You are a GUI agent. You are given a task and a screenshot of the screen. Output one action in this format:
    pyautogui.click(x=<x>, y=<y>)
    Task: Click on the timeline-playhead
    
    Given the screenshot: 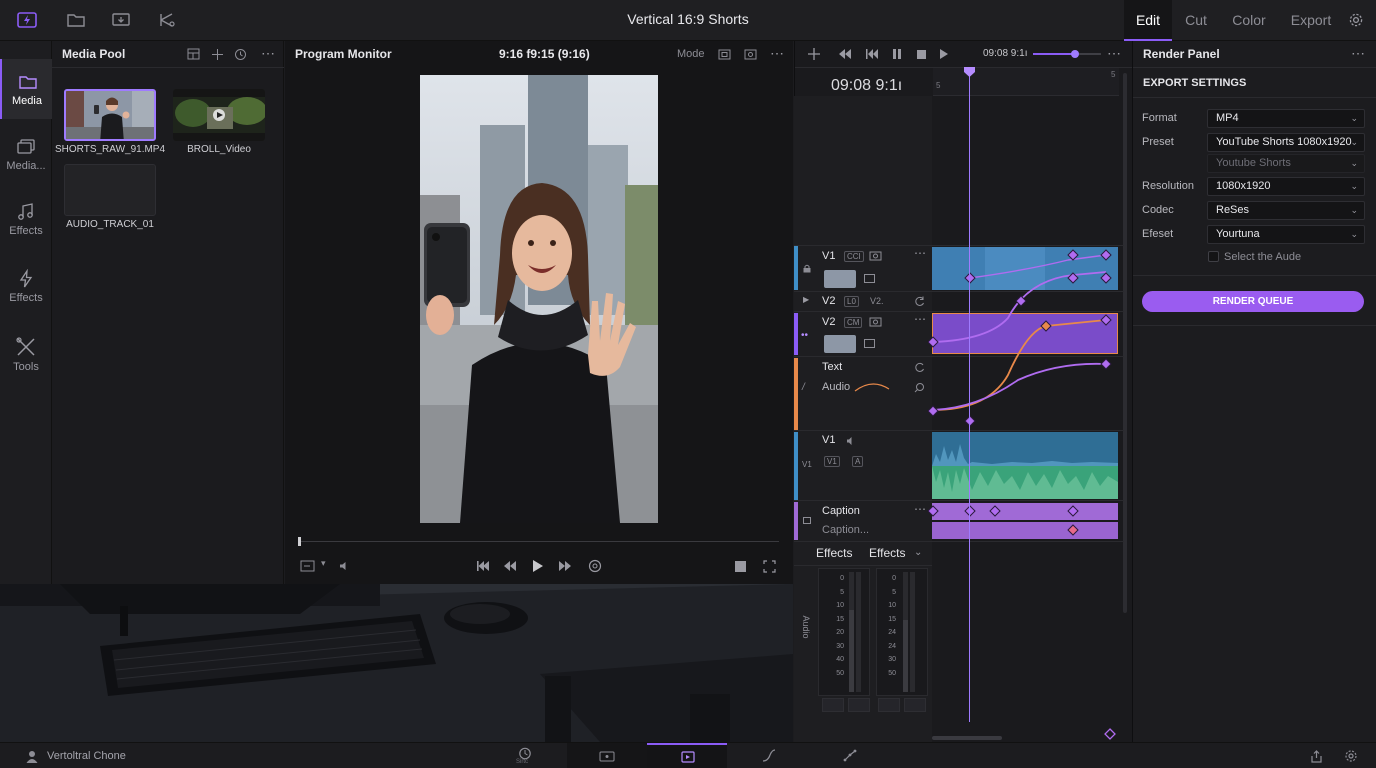 What is the action you would take?
    pyautogui.click(x=969, y=396)
    